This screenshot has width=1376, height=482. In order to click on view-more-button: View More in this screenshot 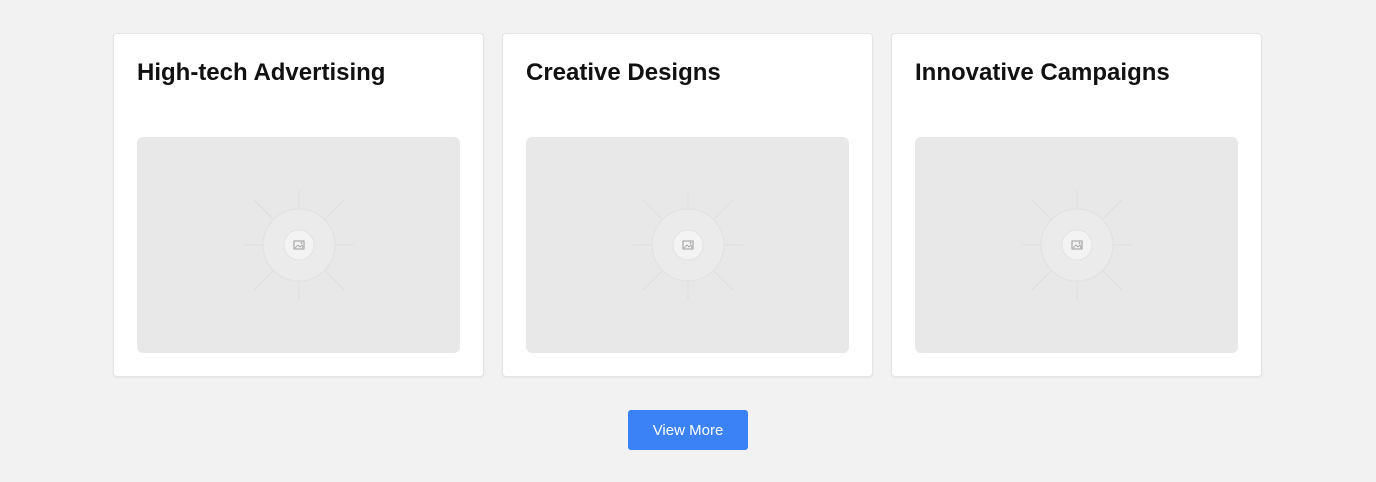, I will do `click(688, 430)`.